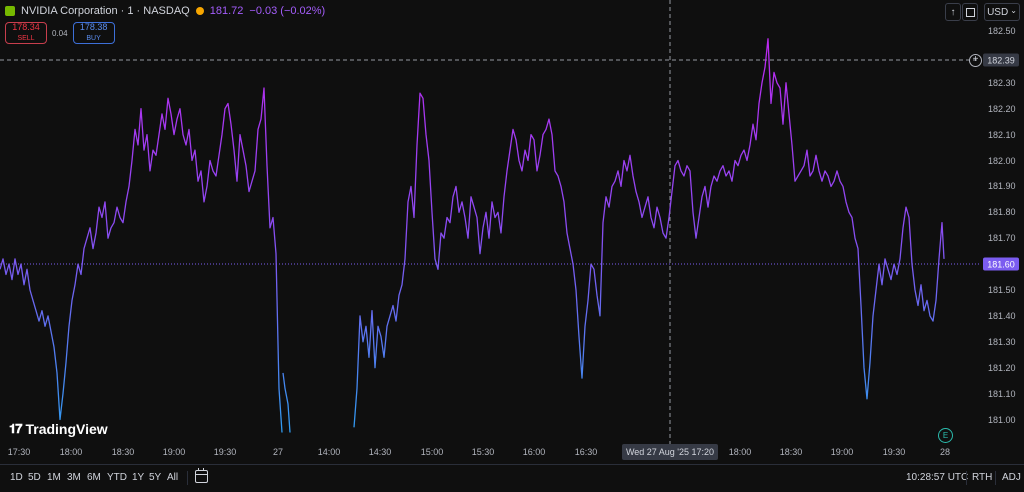  What do you see at coordinates (172, 477) in the screenshot?
I see `range-all: All` at bounding box center [172, 477].